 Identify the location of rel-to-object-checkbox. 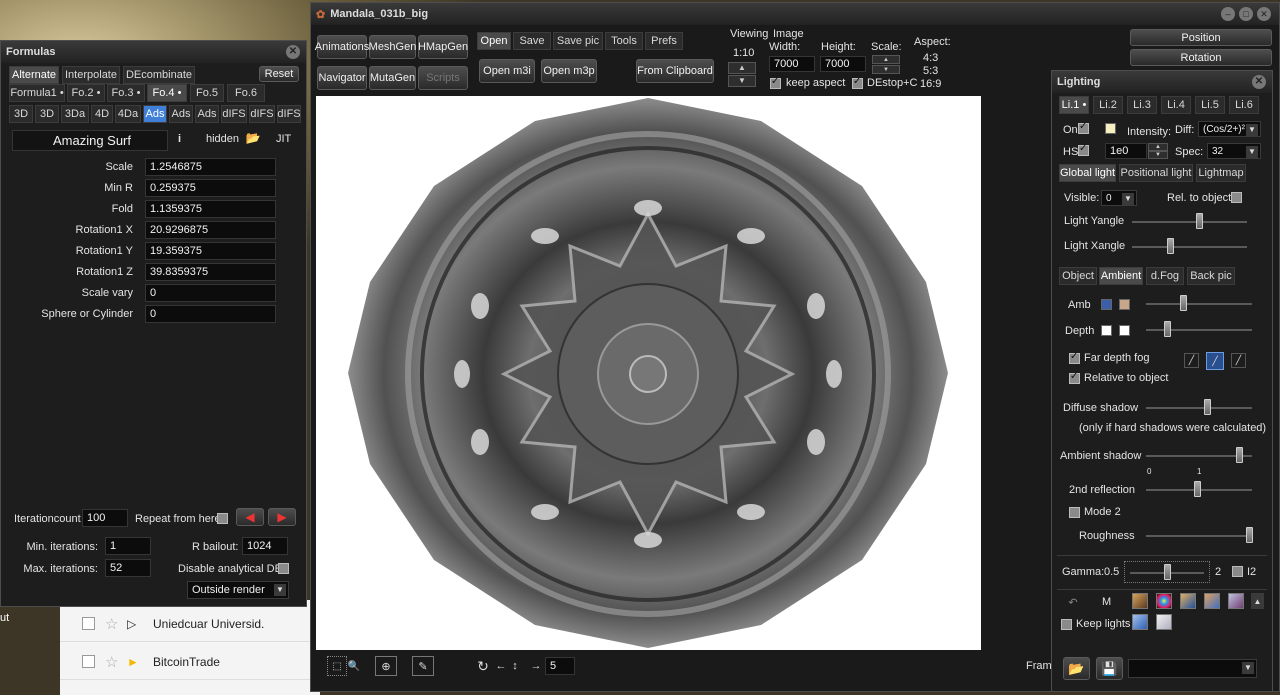
(1236, 197).